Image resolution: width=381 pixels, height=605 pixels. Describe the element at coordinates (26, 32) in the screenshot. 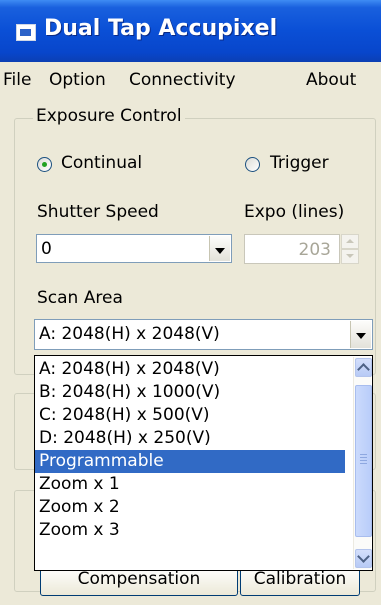

I see `app-icon` at that location.